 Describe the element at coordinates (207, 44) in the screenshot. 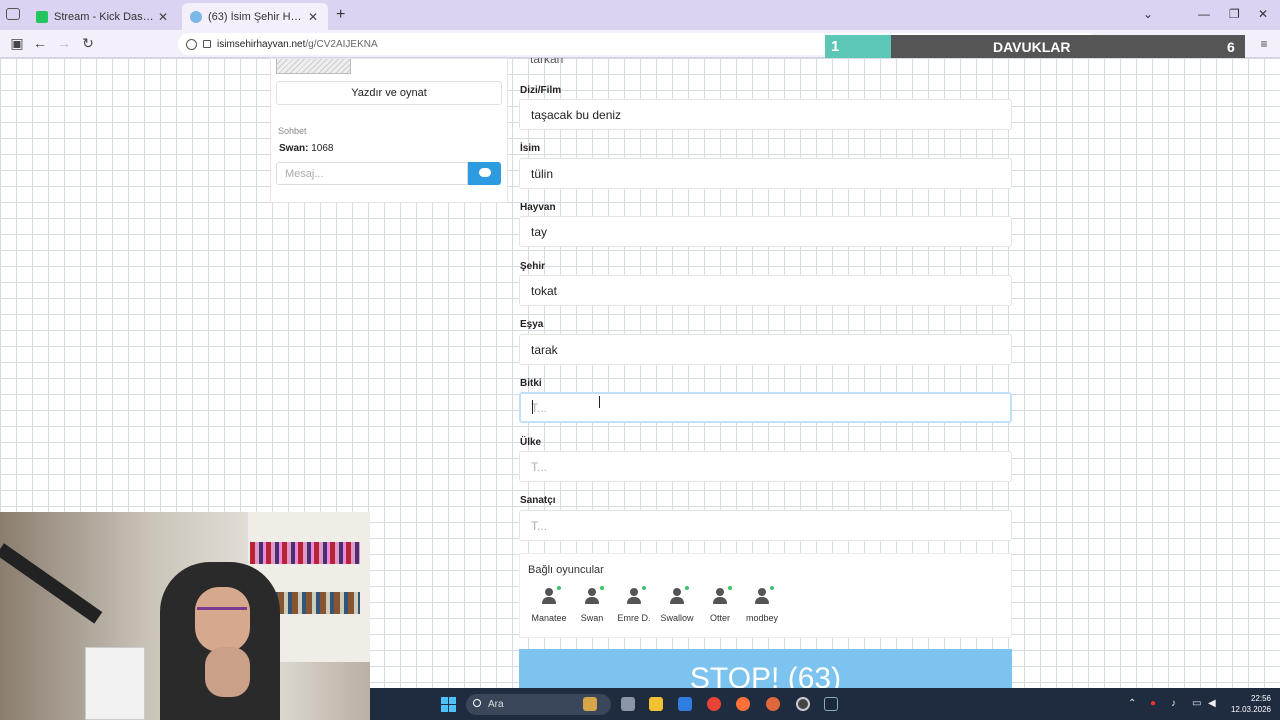

I see `lock-icon` at that location.